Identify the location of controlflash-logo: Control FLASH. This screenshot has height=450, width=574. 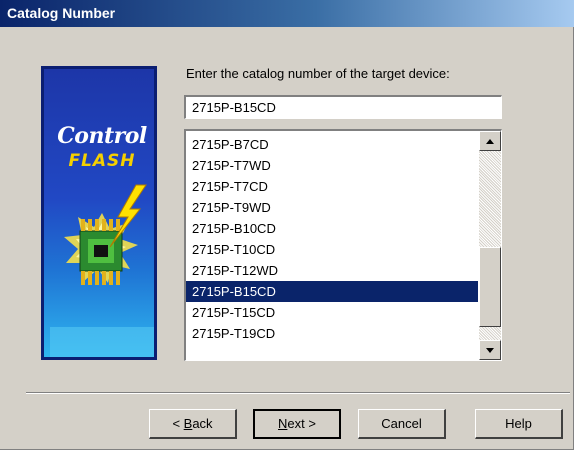
(99, 213).